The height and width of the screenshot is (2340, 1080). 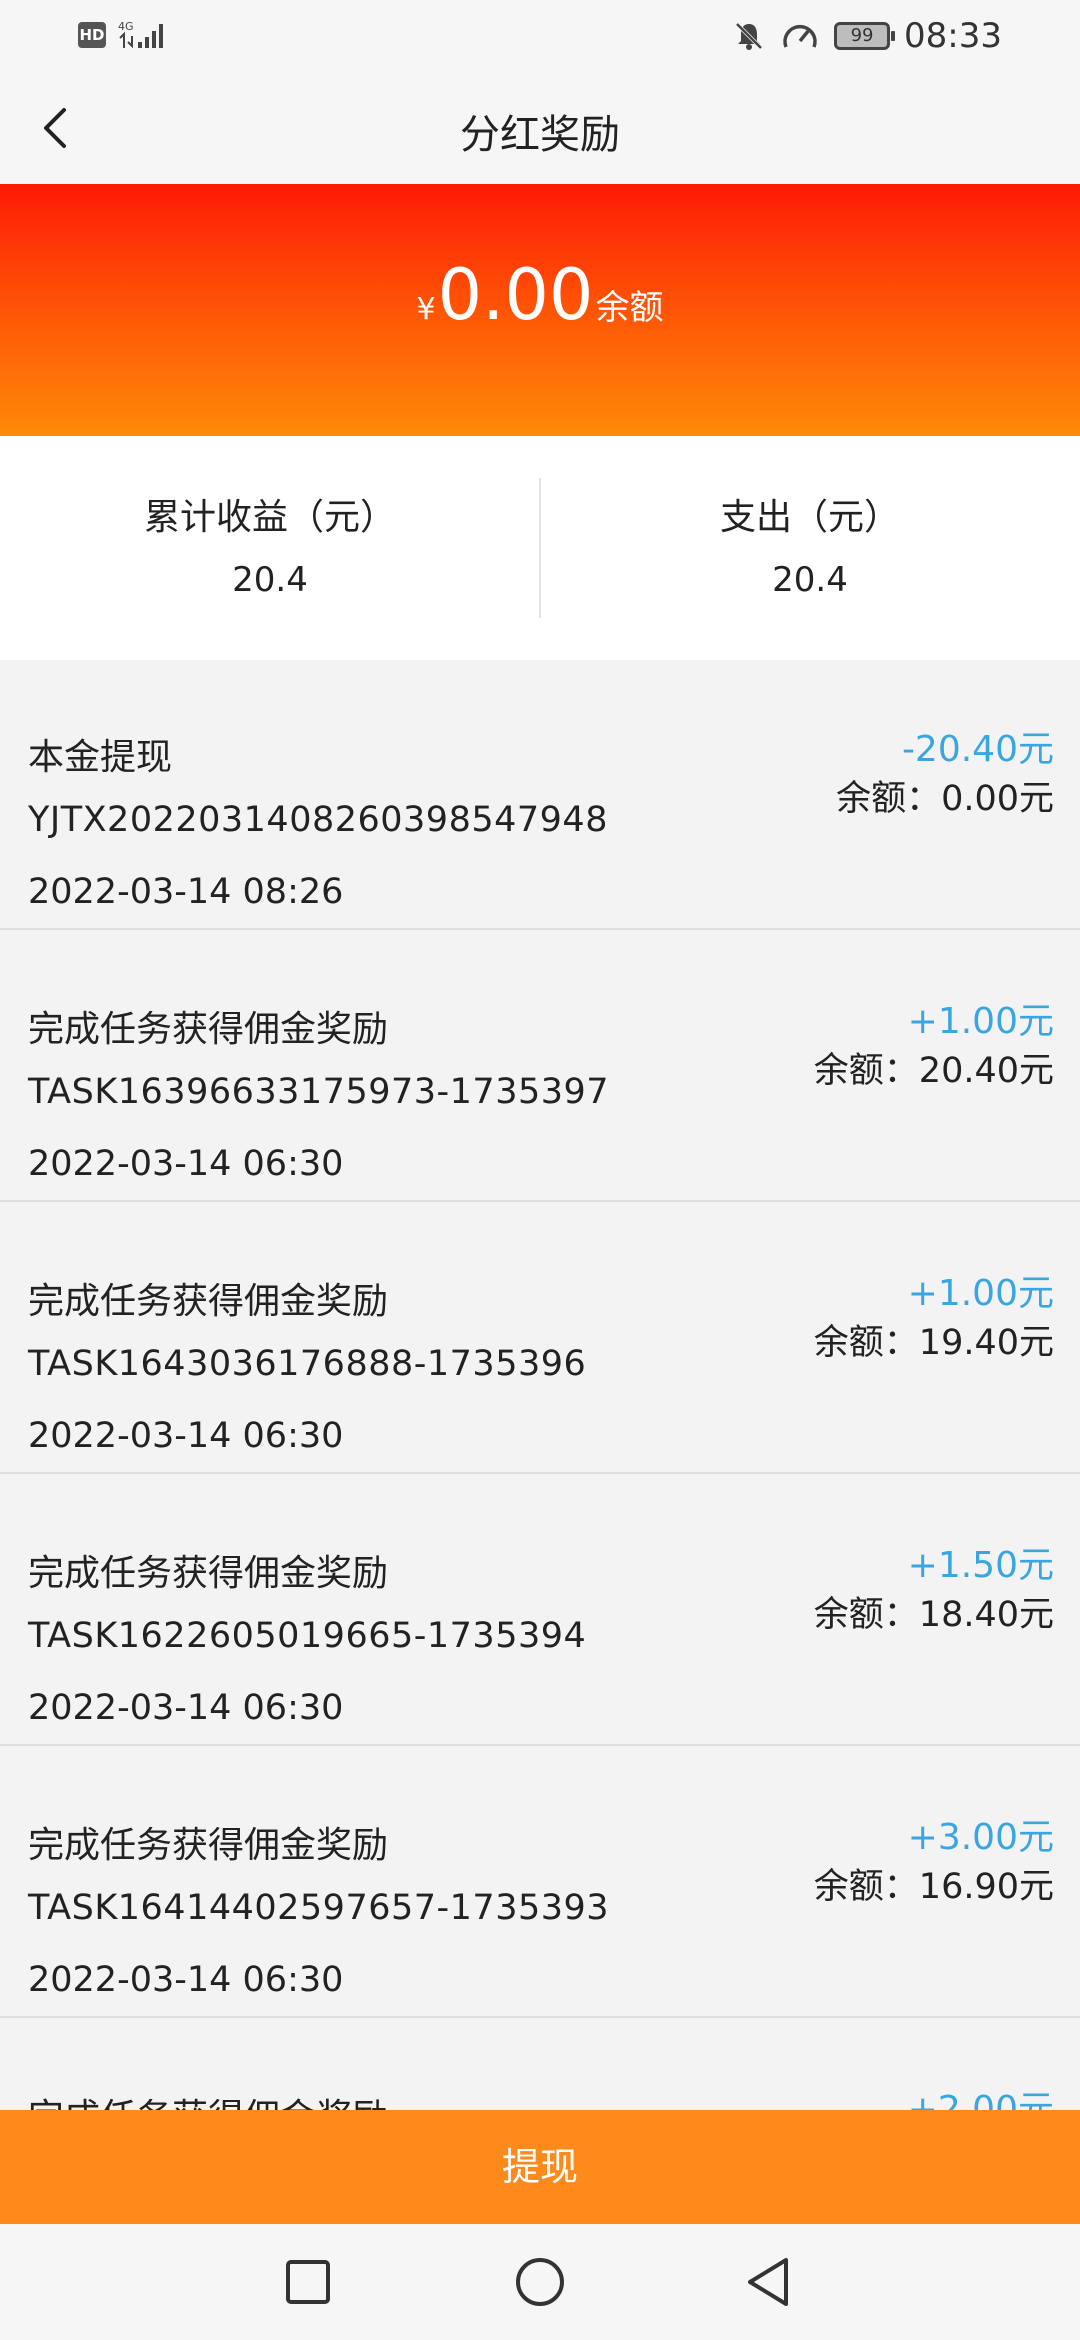 What do you see at coordinates (318, 820) in the screenshot?
I see `transaction-order-no: YJTX20220314082603985479​48` at bounding box center [318, 820].